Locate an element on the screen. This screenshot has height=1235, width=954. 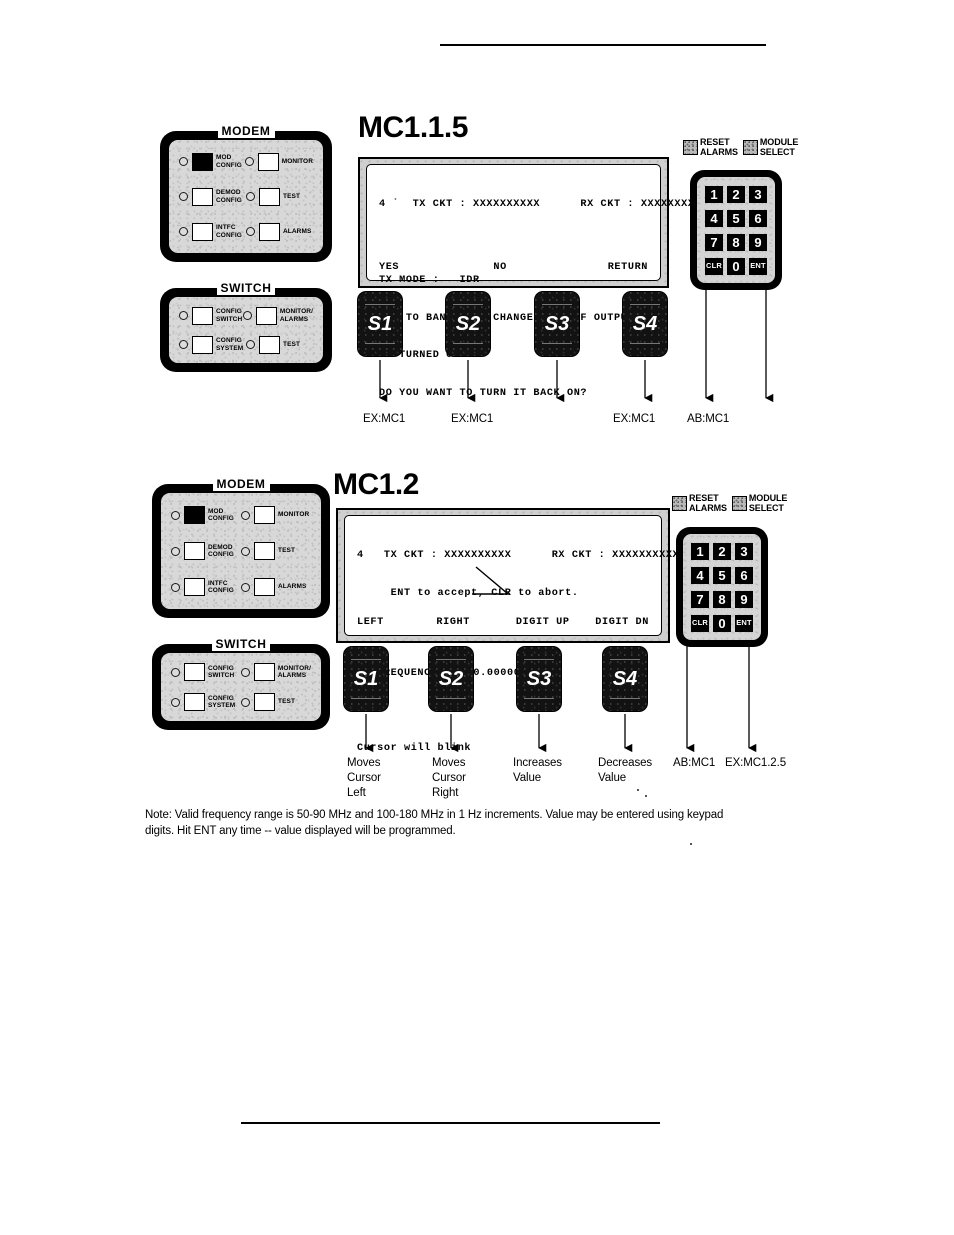
callout-s4: Decreases Value is located at coordinates (625, 770).